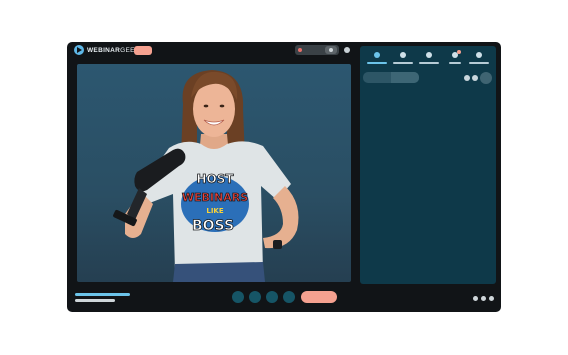 This screenshot has height=355, width=568. What do you see at coordinates (300, 50) in the screenshot?
I see `record-icon` at bounding box center [300, 50].